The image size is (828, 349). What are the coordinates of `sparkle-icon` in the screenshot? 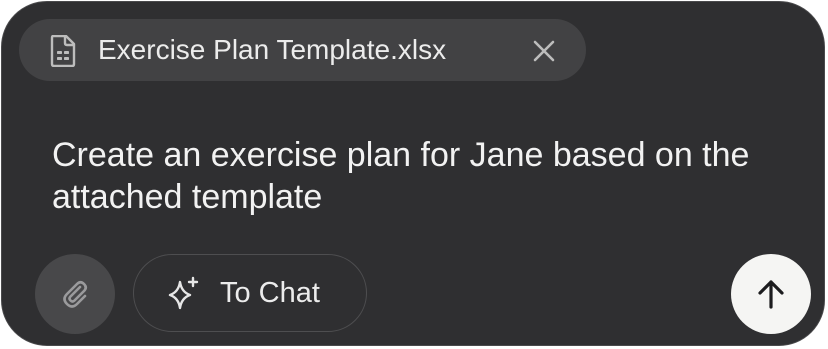 It's located at (183, 293).